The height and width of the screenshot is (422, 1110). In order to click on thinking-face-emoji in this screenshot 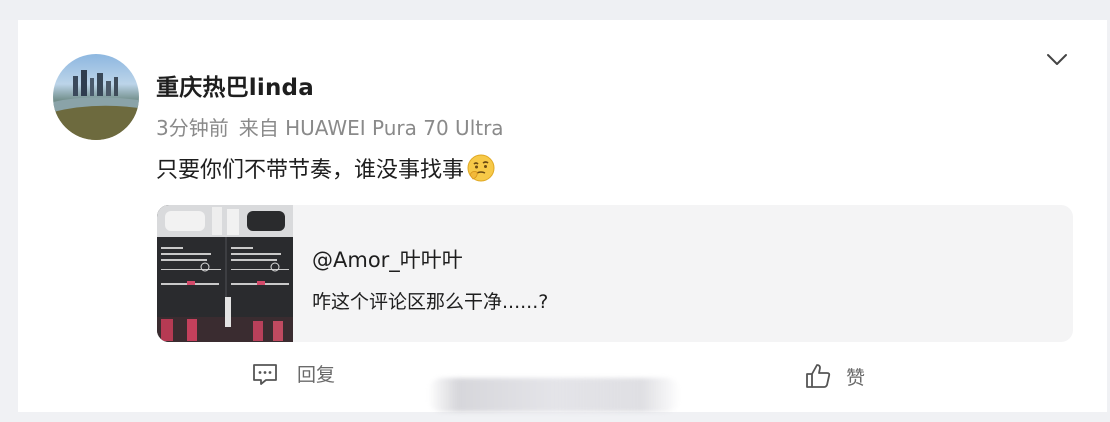, I will do `click(481, 171)`.